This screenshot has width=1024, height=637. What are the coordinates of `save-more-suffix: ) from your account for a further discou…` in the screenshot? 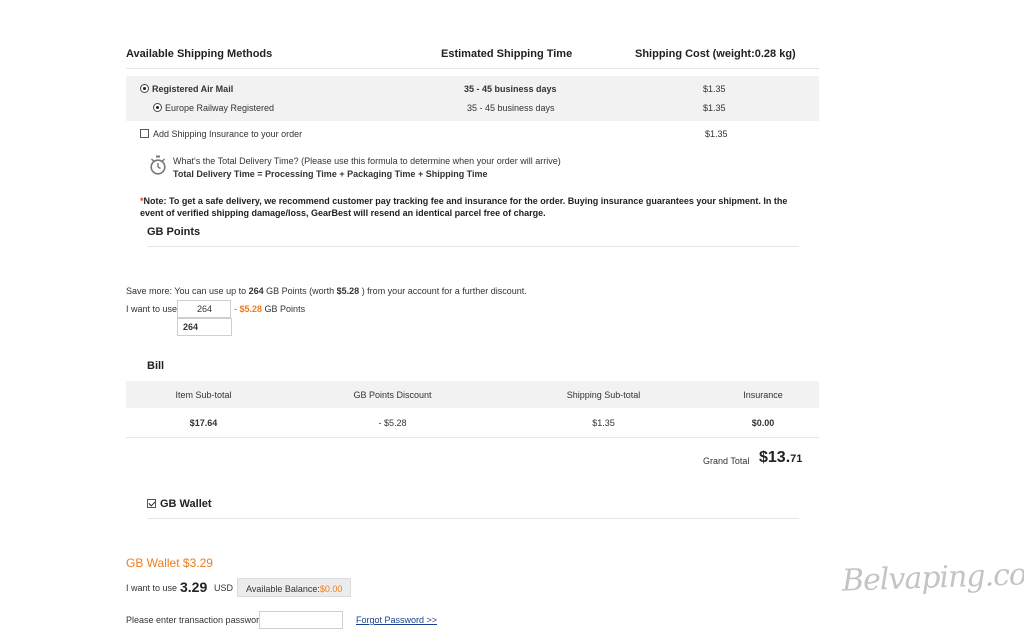 It's located at (443, 291).